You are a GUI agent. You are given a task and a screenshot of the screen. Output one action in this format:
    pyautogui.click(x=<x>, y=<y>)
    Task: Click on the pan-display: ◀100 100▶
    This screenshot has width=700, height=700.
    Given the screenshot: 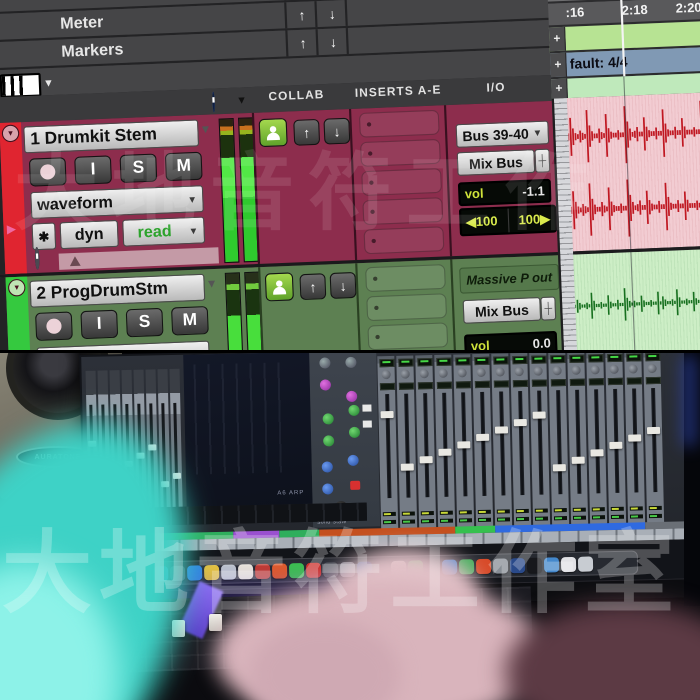 What is the action you would take?
    pyautogui.click(x=508, y=220)
    